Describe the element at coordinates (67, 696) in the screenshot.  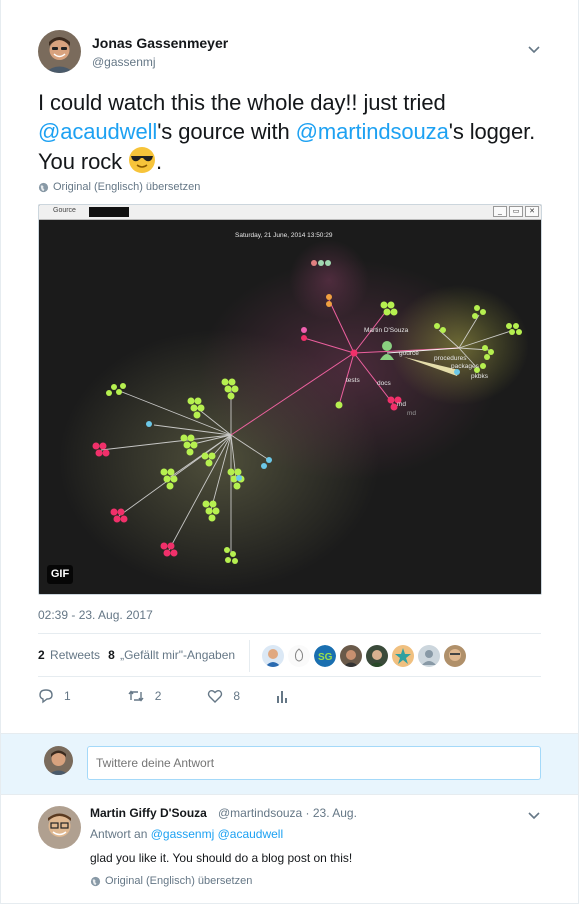
I see `reply-count: 1` at that location.